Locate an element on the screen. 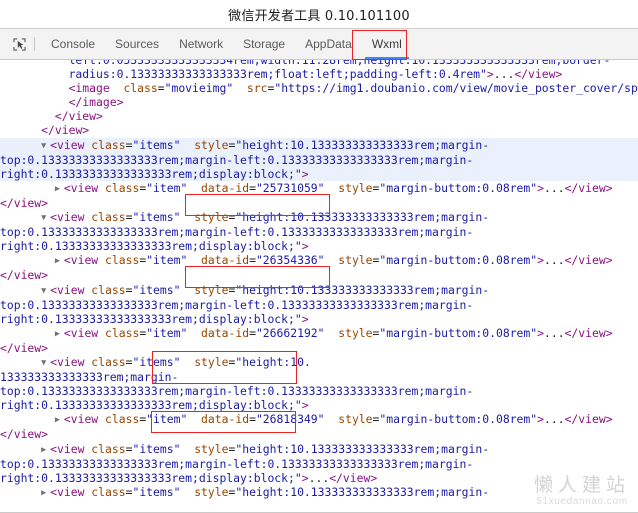  tab-sources: Sources is located at coordinates (137, 44).